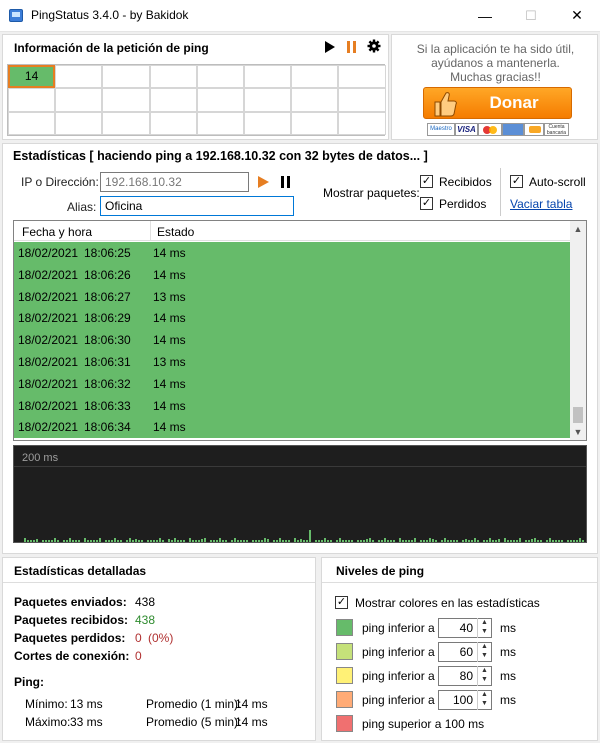  I want to click on stop-ping-icon, so click(285, 182).